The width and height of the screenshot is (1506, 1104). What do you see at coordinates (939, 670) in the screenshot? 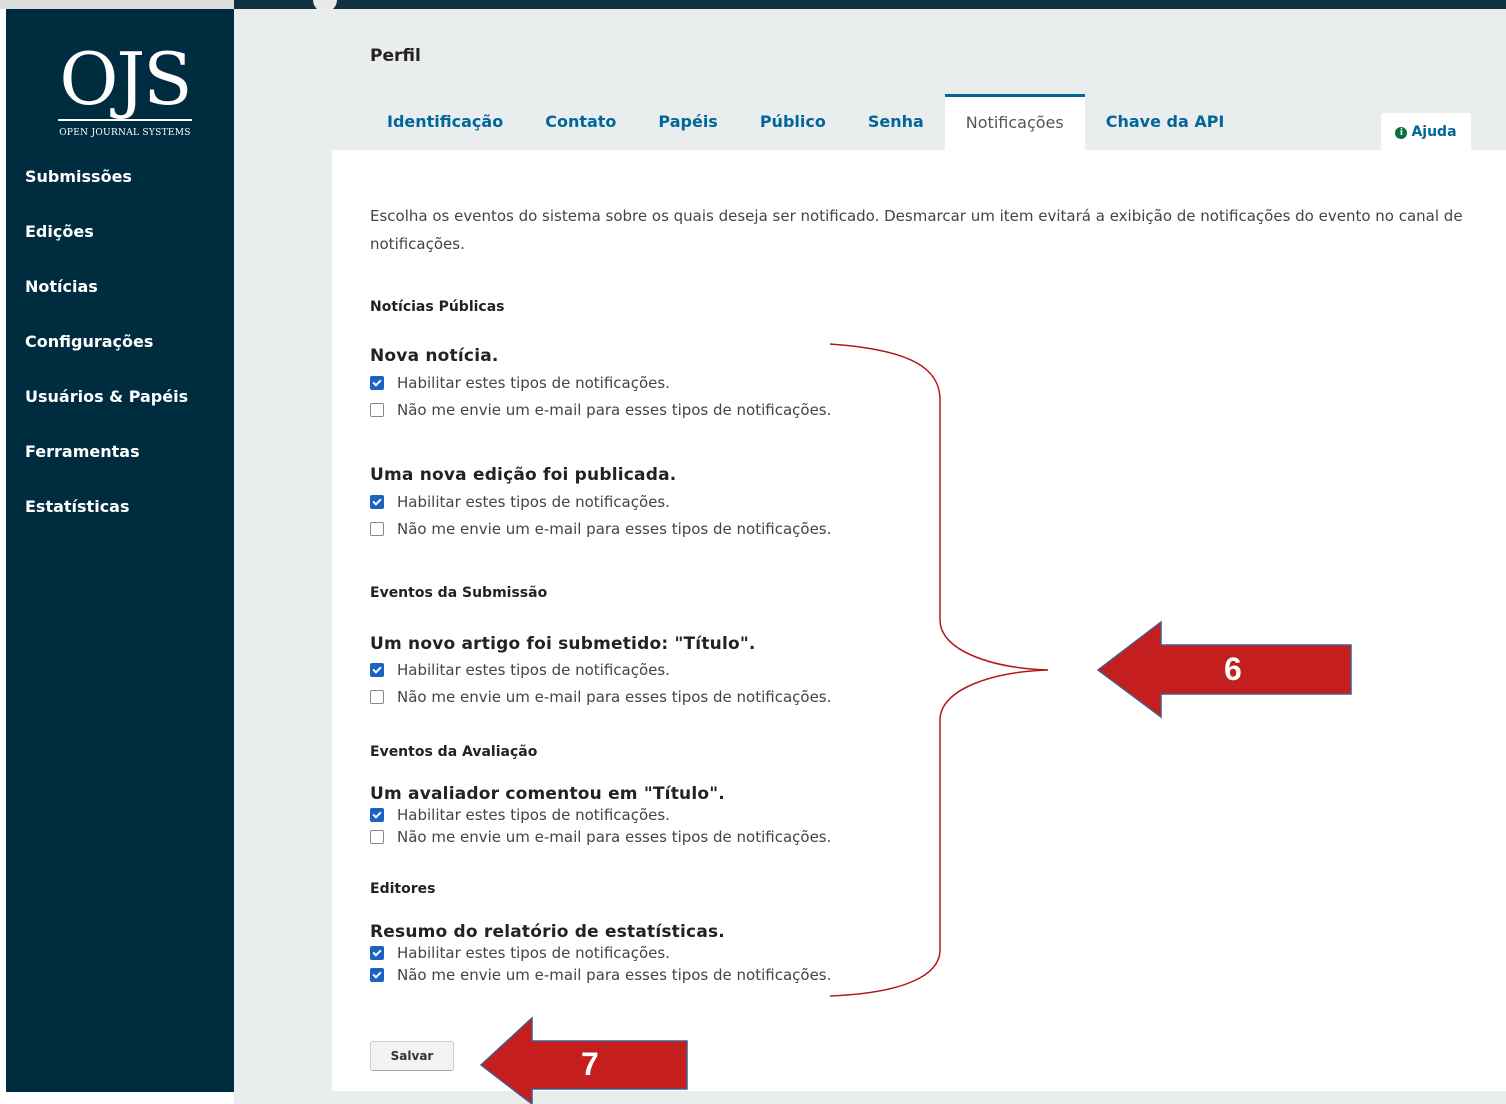
I see `curly-brace-icon` at bounding box center [939, 670].